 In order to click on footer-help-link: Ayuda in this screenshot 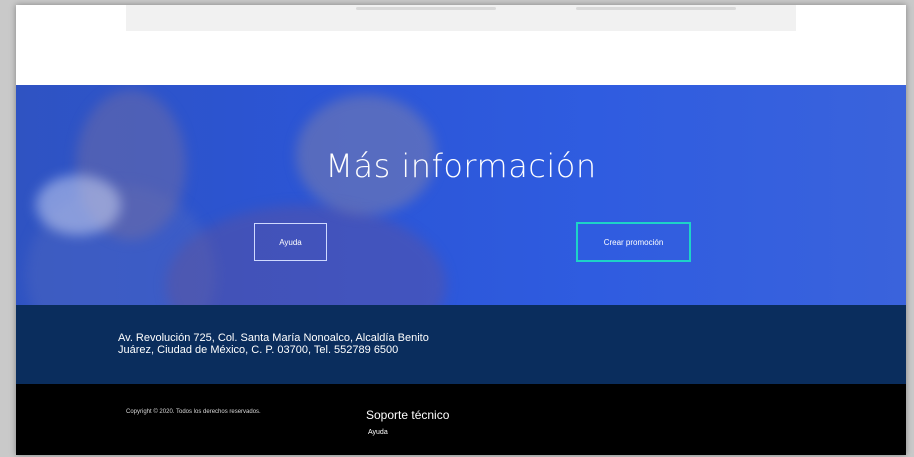, I will do `click(378, 432)`.